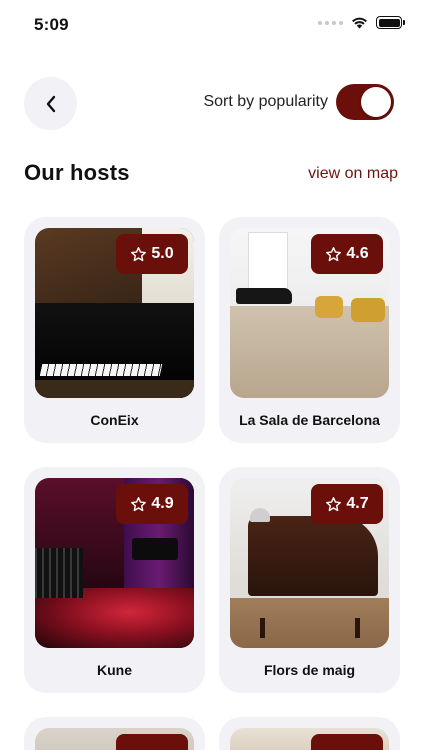  What do you see at coordinates (330, 22) in the screenshot?
I see `cellular-signal-icon` at bounding box center [330, 22].